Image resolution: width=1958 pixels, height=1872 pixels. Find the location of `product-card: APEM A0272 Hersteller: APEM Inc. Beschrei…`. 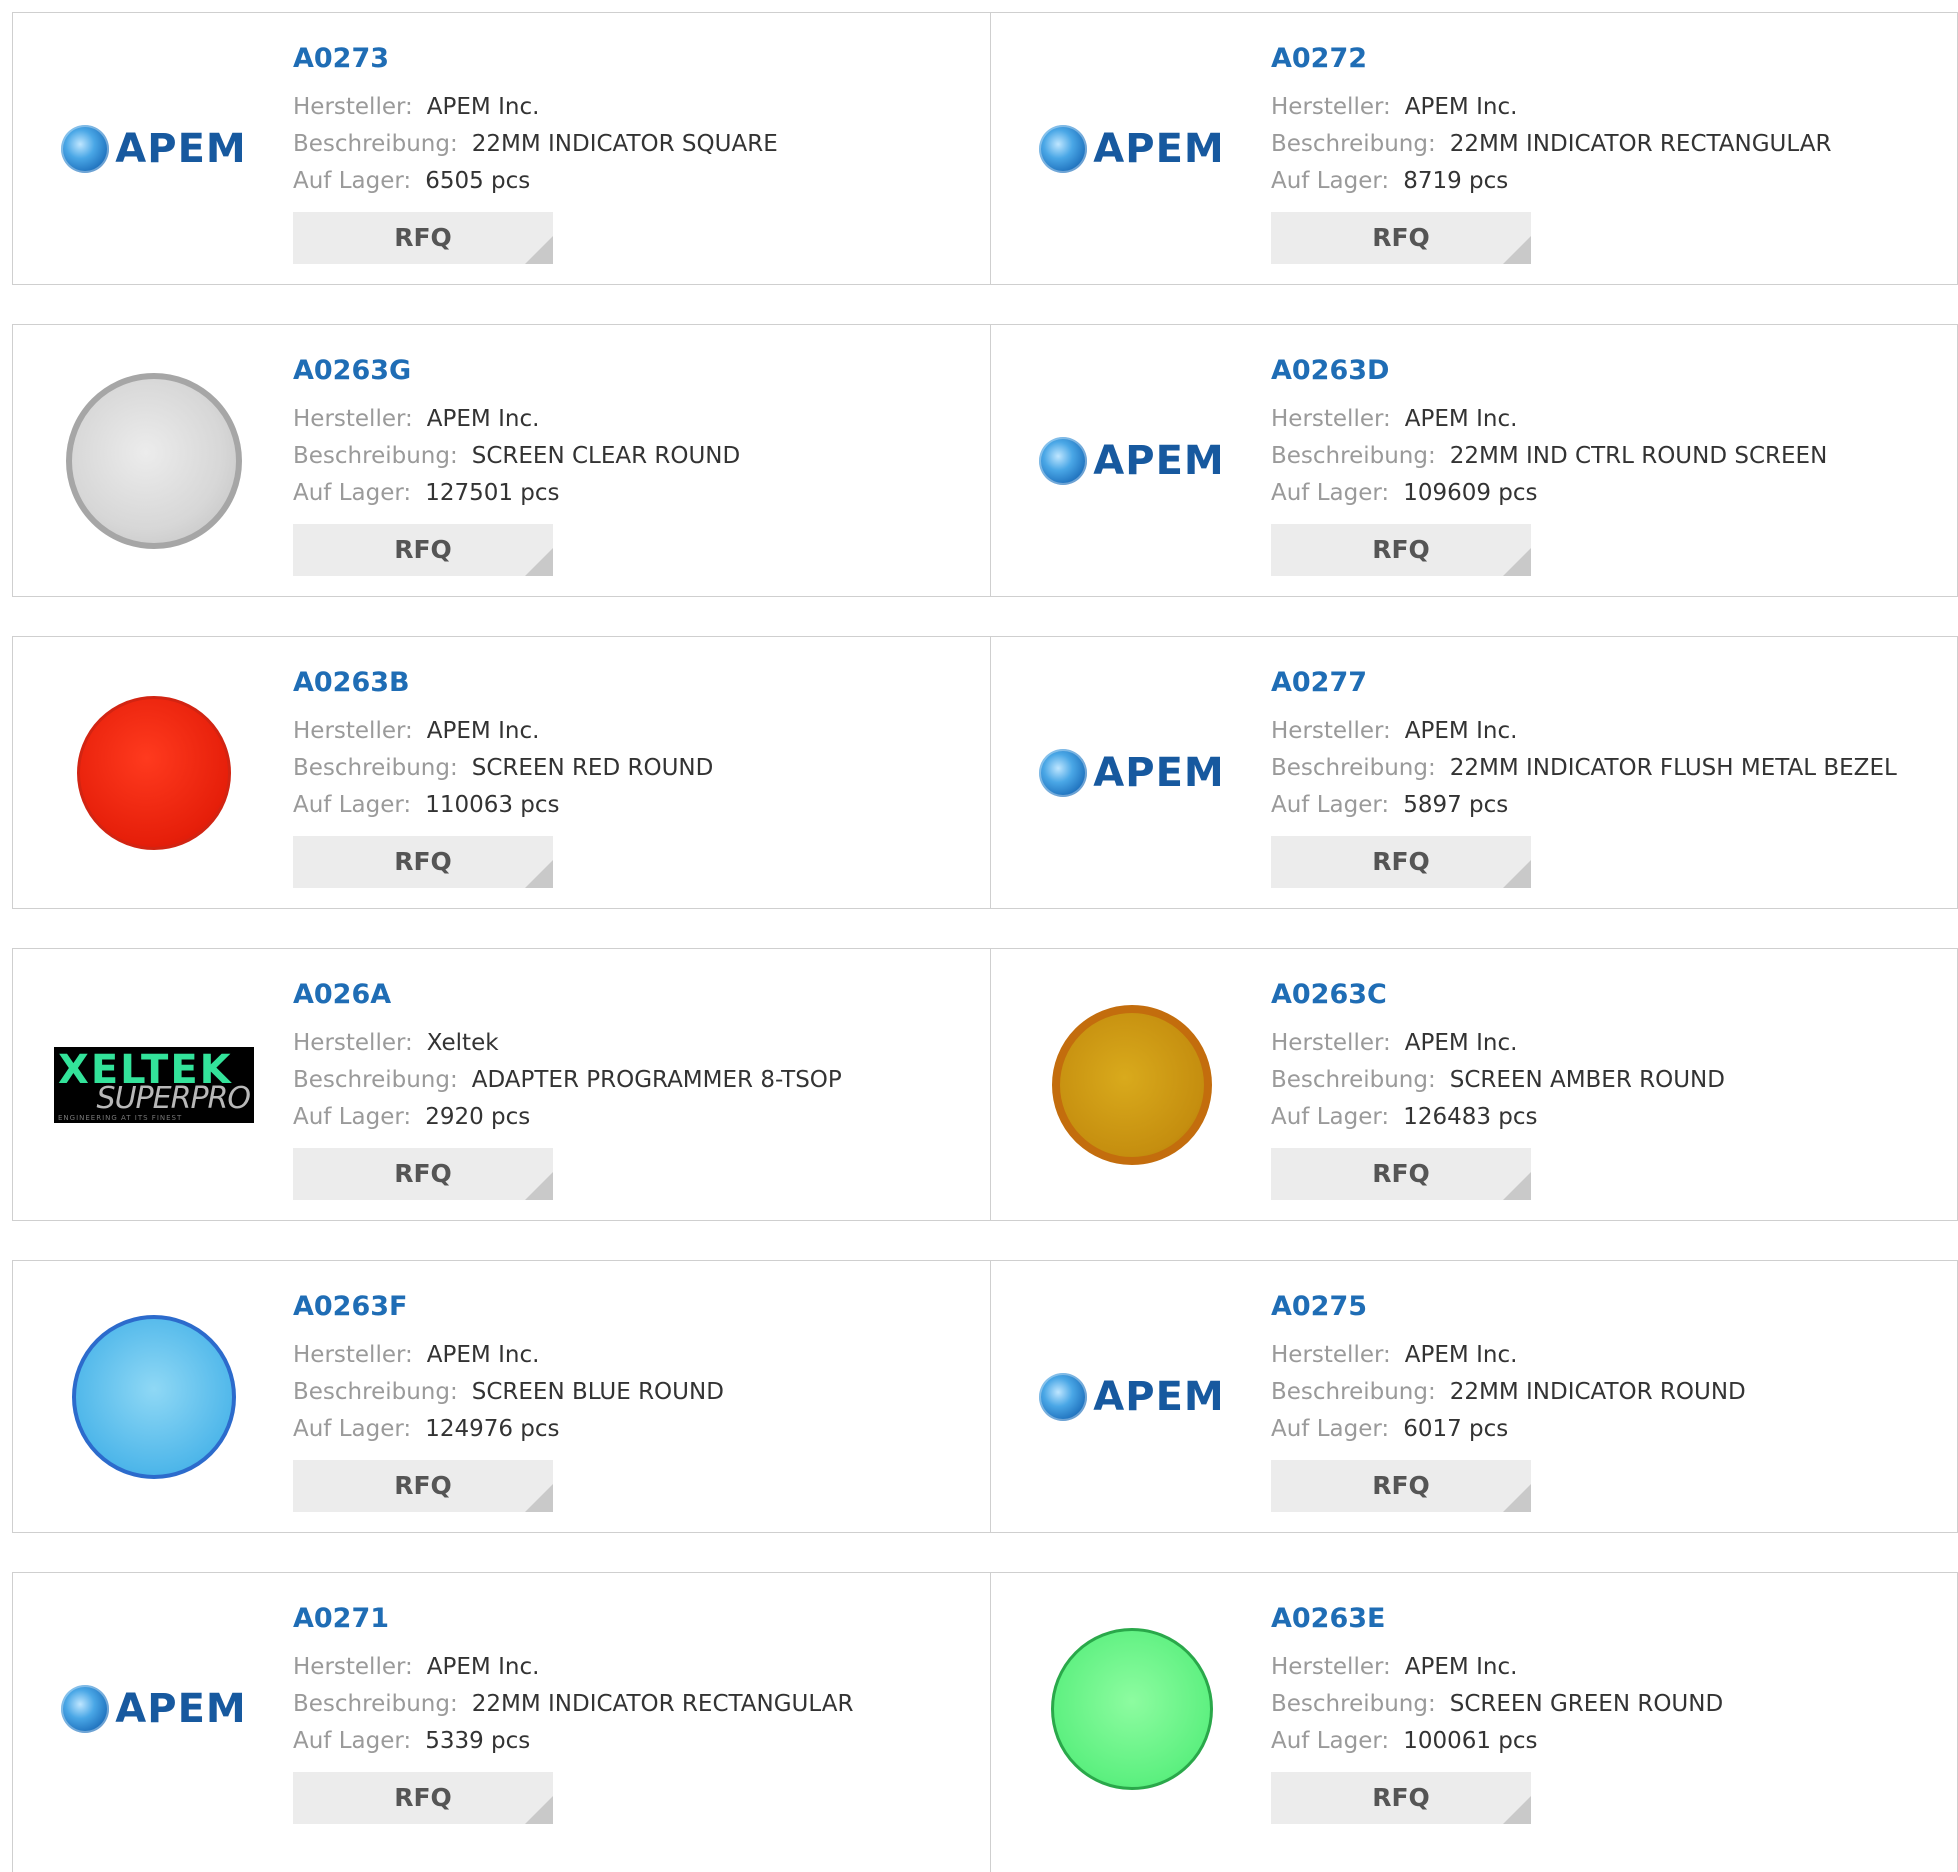

product-card: APEM A0272 Hersteller: APEM Inc. Beschrei… is located at coordinates (1474, 148).